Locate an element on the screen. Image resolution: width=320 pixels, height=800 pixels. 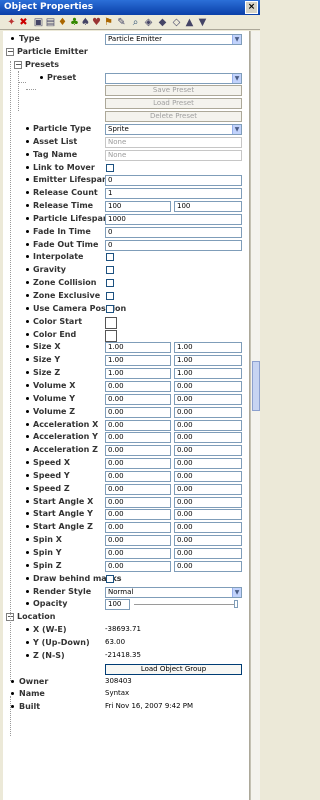
scrollbar-thumb is located at coordinates (256, 386).